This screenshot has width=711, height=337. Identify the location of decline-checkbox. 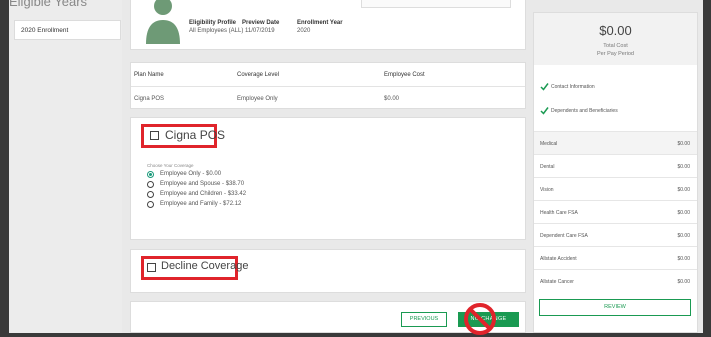
(151, 267).